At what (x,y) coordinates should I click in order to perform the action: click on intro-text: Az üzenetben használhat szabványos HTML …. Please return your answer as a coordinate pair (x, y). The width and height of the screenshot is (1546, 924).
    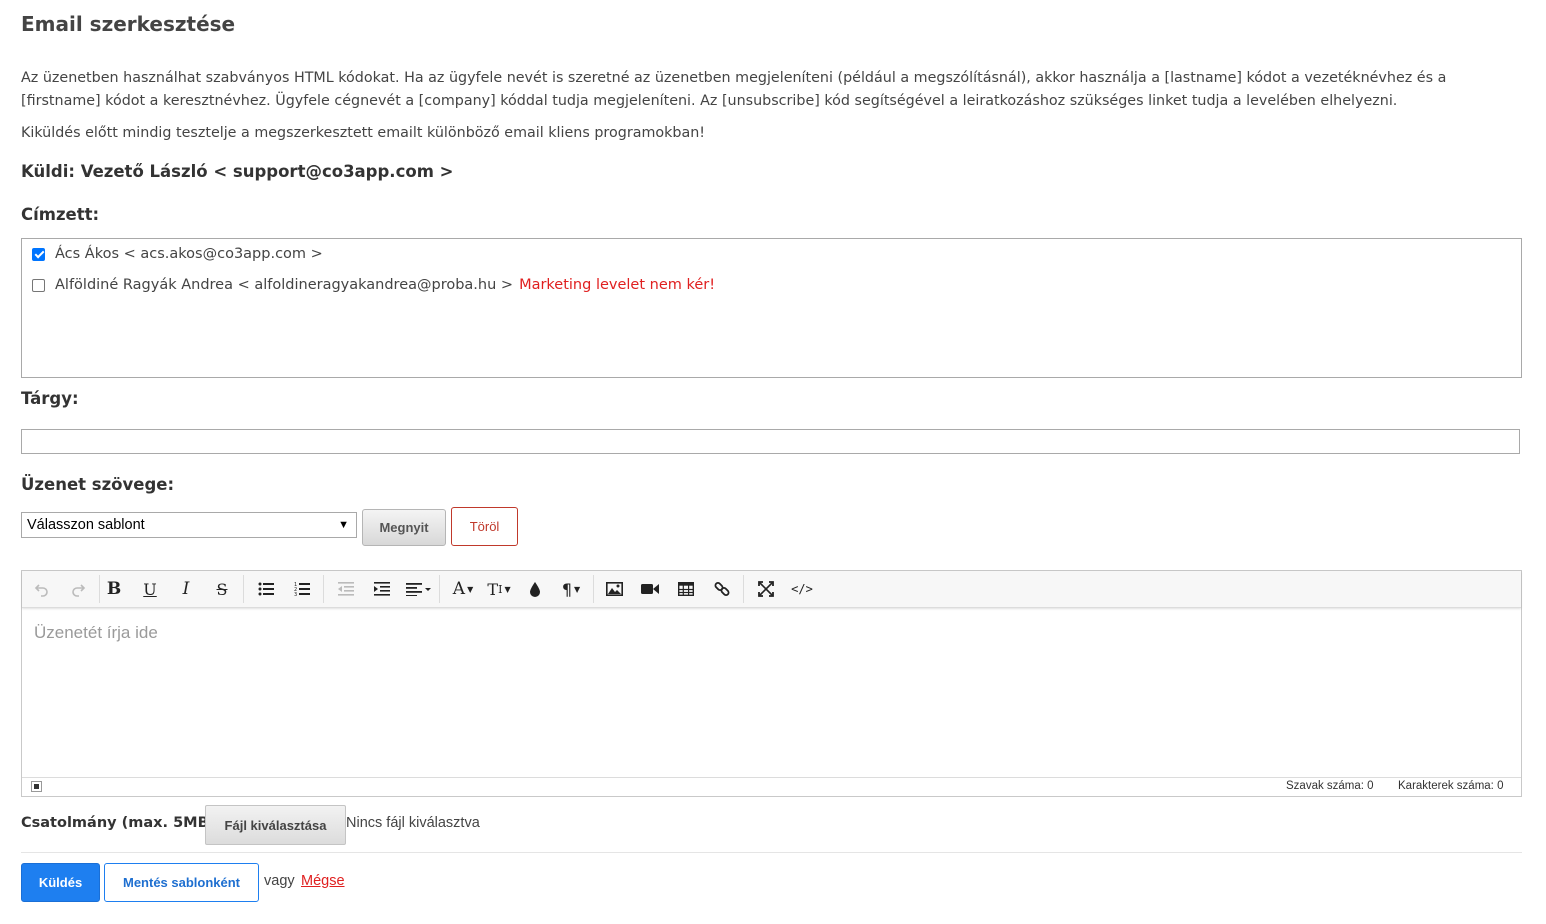
    Looking at the image, I should click on (734, 89).